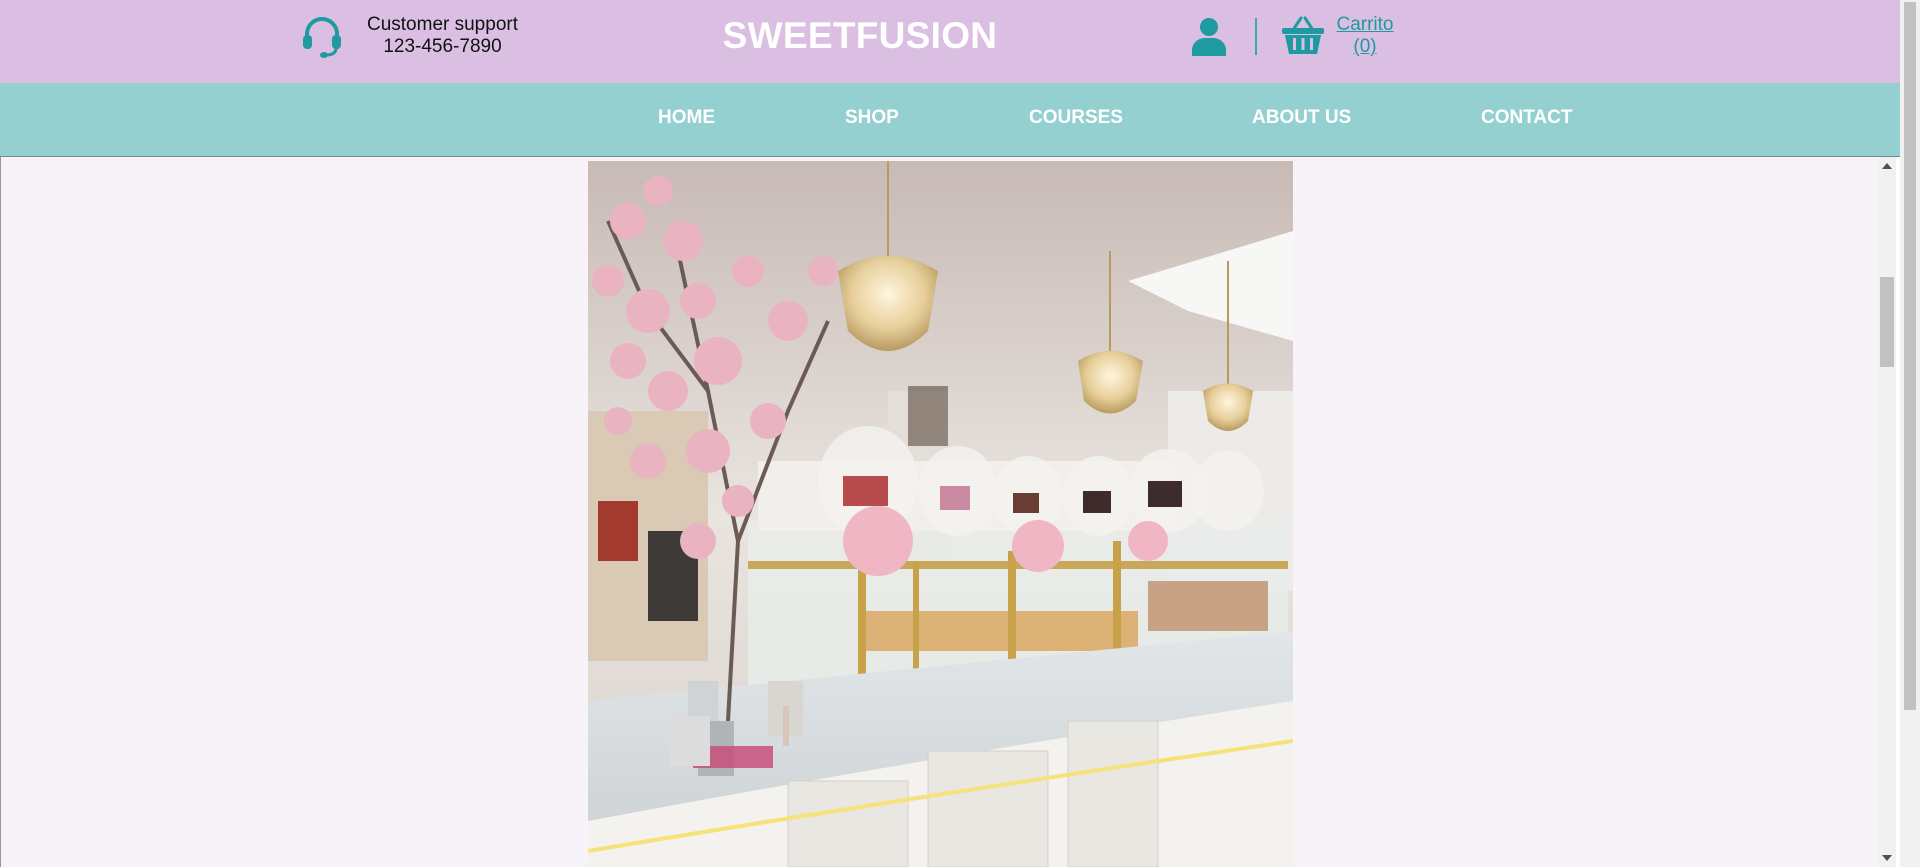 This screenshot has width=1920, height=867. I want to click on header-divider, so click(1256, 36).